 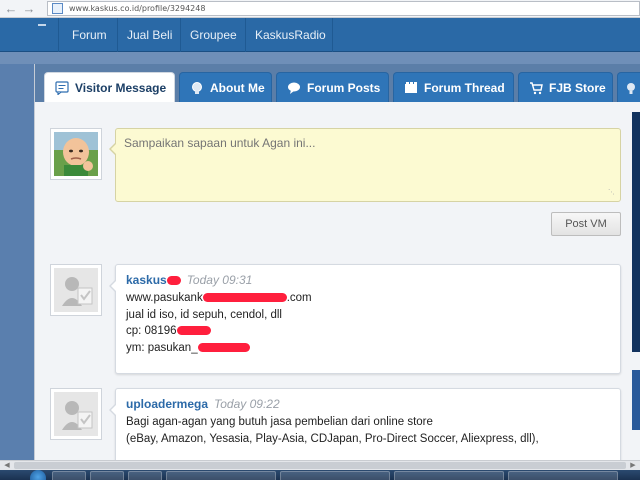 I want to click on tab-forum-posts: Forum Posts, so click(x=332, y=87).